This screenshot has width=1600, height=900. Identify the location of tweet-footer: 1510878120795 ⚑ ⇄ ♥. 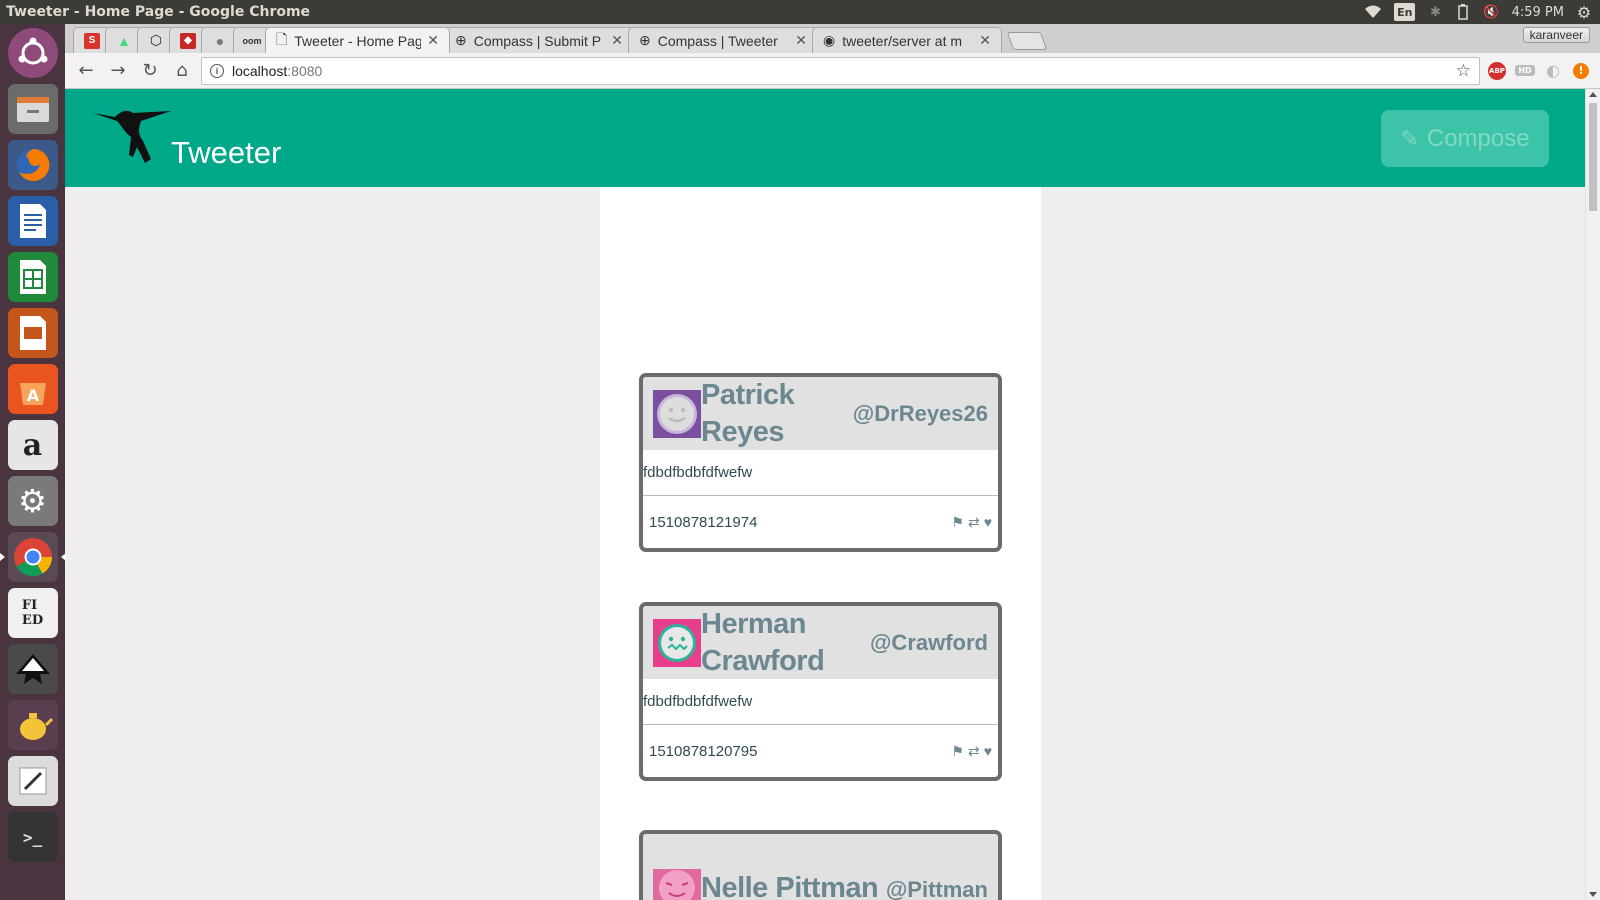
(820, 751).